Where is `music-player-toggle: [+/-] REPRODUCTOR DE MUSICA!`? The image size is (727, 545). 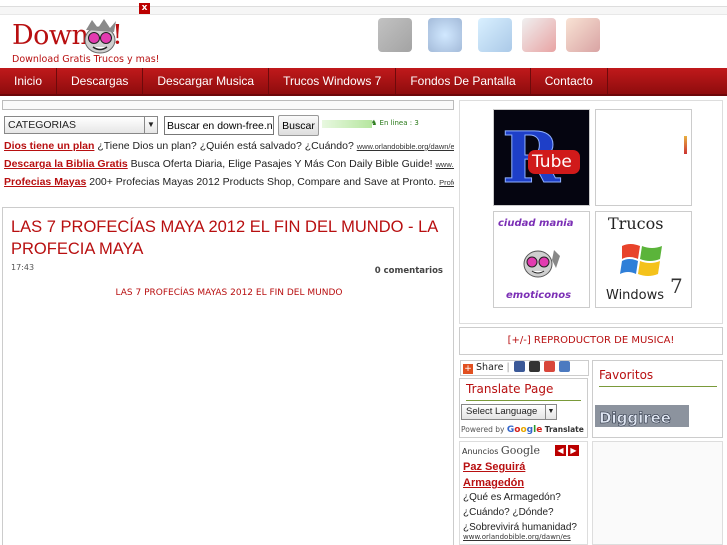 music-player-toggle: [+/-] REPRODUCTOR DE MUSICA! is located at coordinates (591, 341).